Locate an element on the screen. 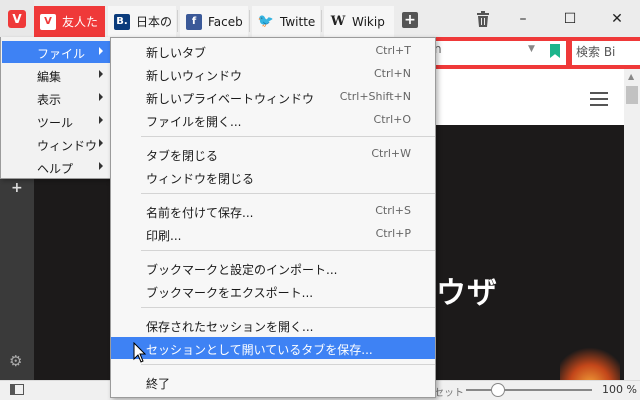 This screenshot has width=640, height=400. menu-item-new-tab: 新しいタブ Ctrl+T is located at coordinates (273, 51).